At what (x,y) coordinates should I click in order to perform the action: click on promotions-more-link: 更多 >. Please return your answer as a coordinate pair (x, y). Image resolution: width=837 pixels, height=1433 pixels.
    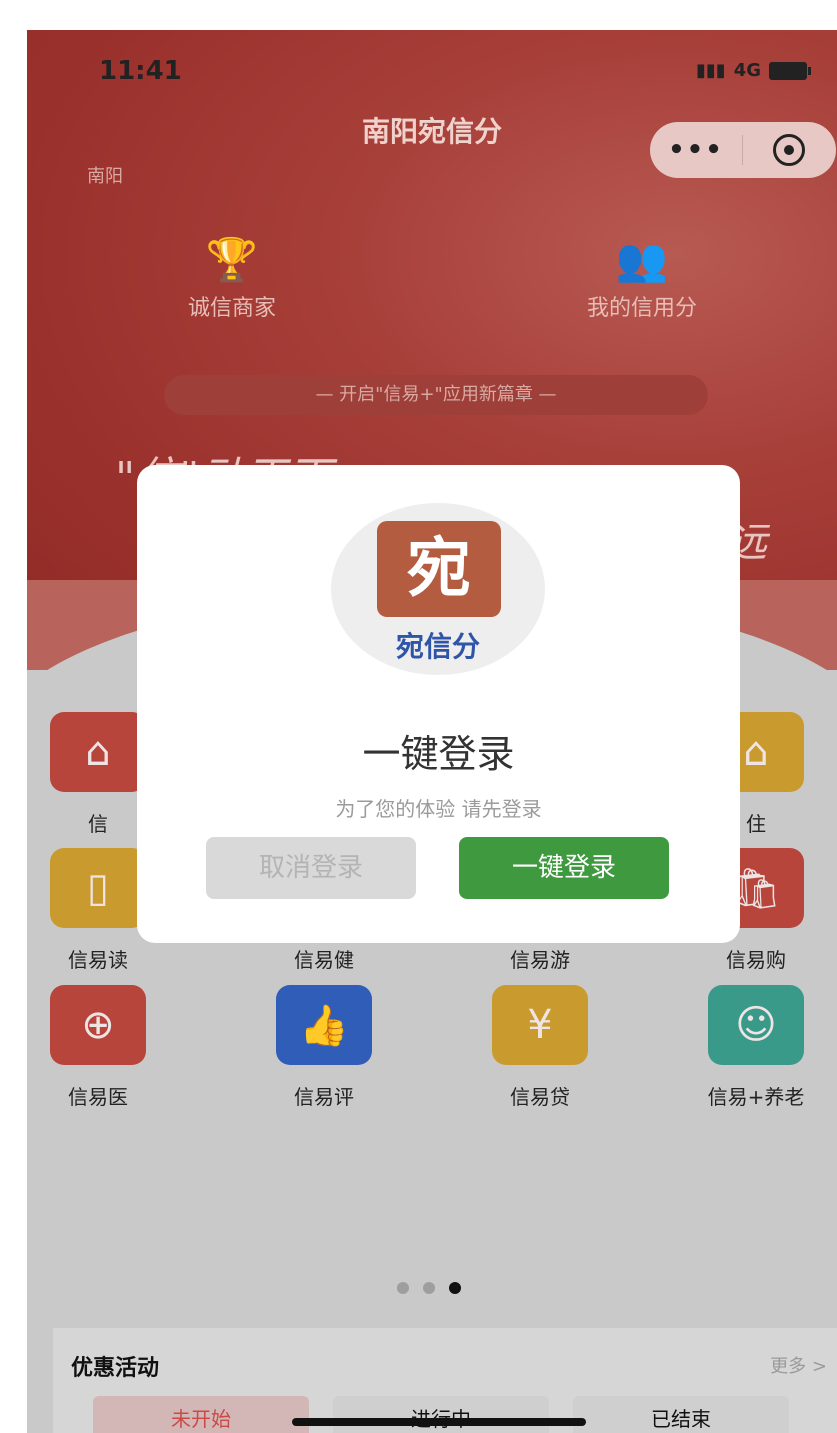
    Looking at the image, I should click on (798, 1365).